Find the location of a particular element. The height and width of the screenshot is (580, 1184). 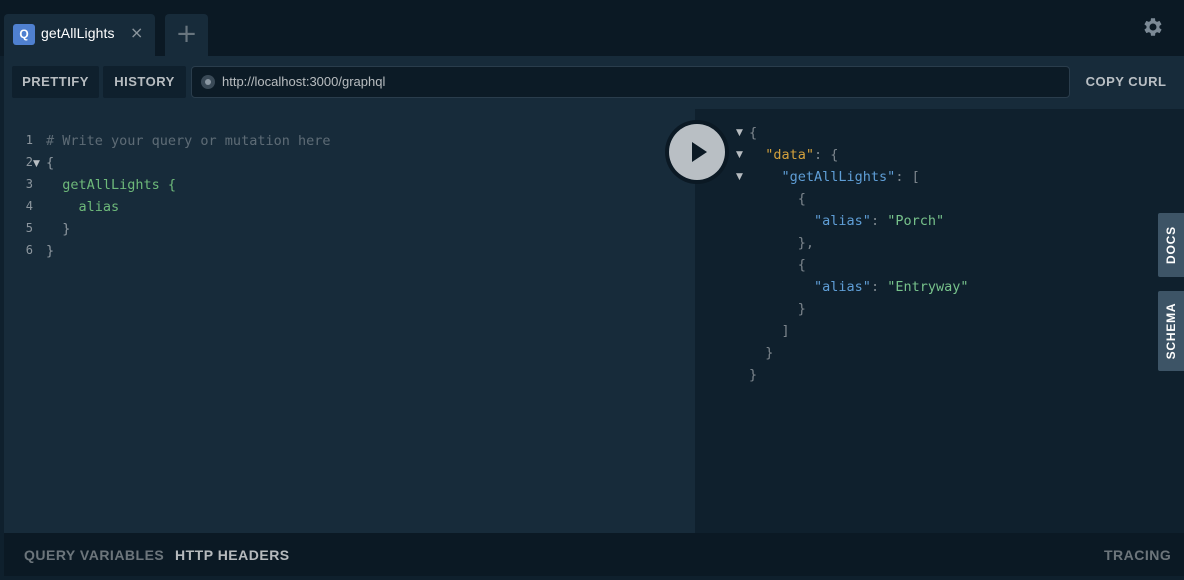

copy-curl-button: COPY CURL is located at coordinates (1126, 82).